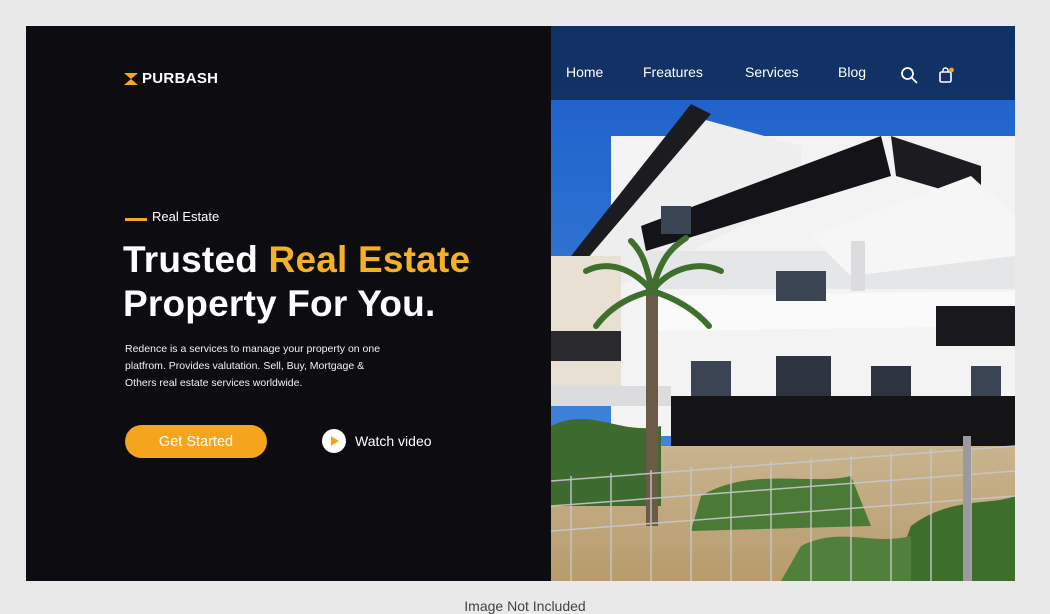  I want to click on hero-title-plain: Trusted, so click(196, 259).